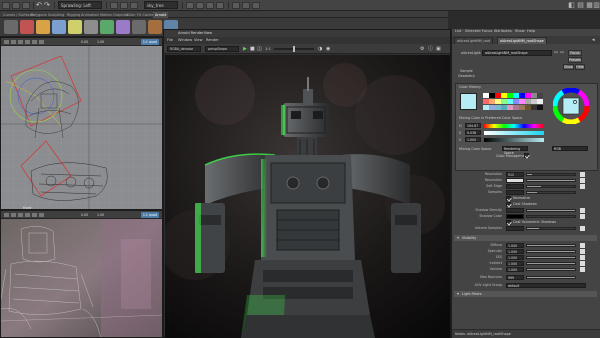 This screenshot has width=600, height=338. I want to click on undo-icon: ↶, so click(39, 5).